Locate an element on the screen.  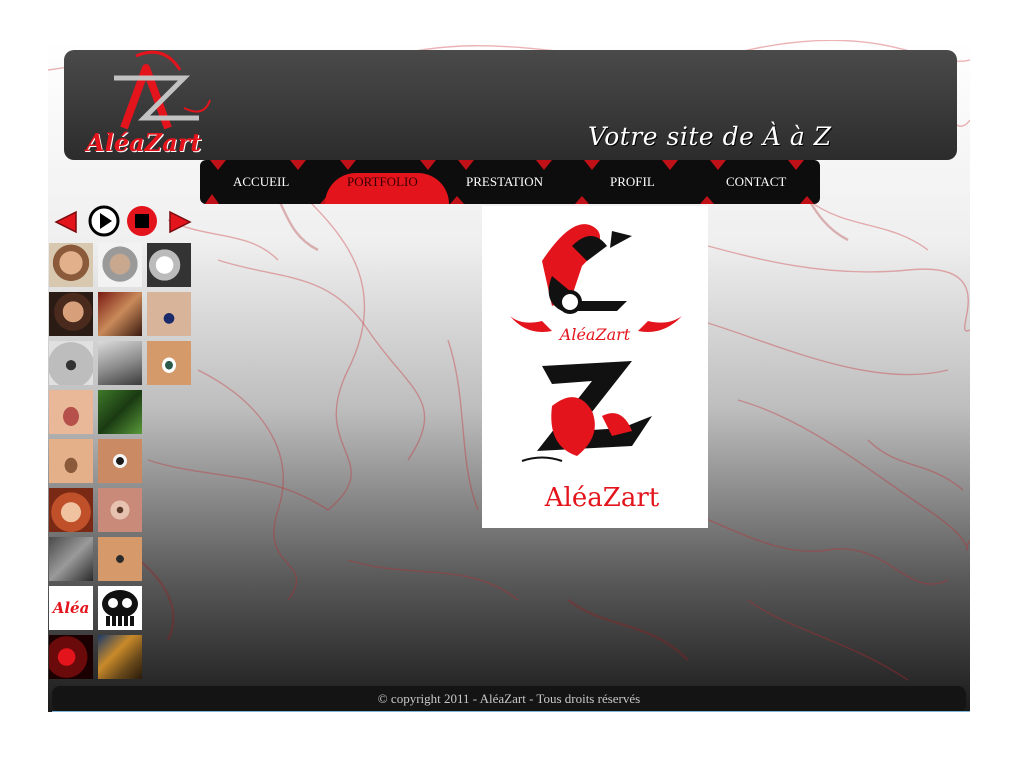
portfolio-main-image: AléaZart AléaZart is located at coordinates (595, 367).